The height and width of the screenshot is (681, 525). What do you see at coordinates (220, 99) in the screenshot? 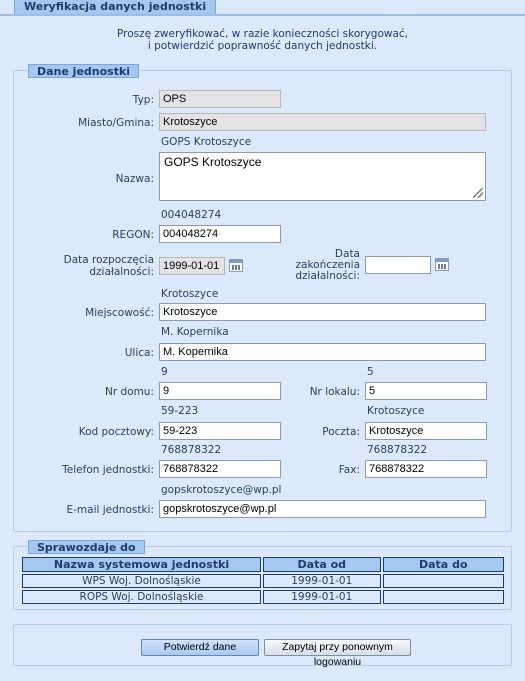
I see `type-field: OPS` at bounding box center [220, 99].